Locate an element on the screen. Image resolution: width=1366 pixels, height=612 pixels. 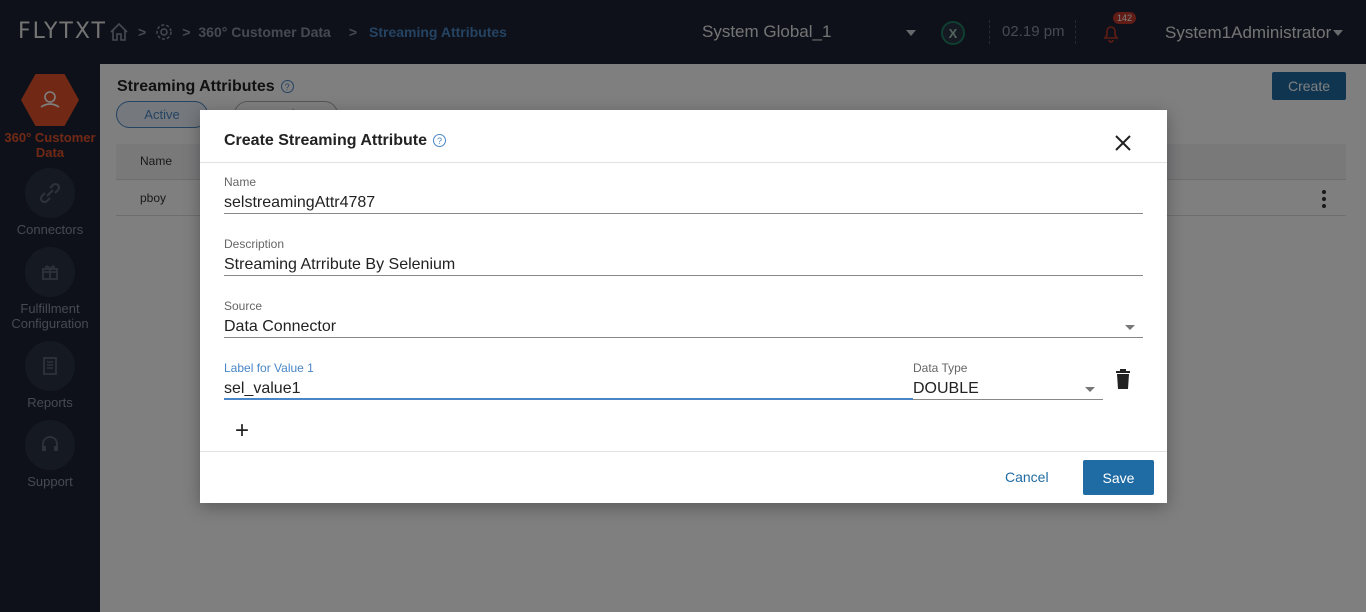
dialog-header: Create Streaming Attribute? is located at coordinates (683, 136).